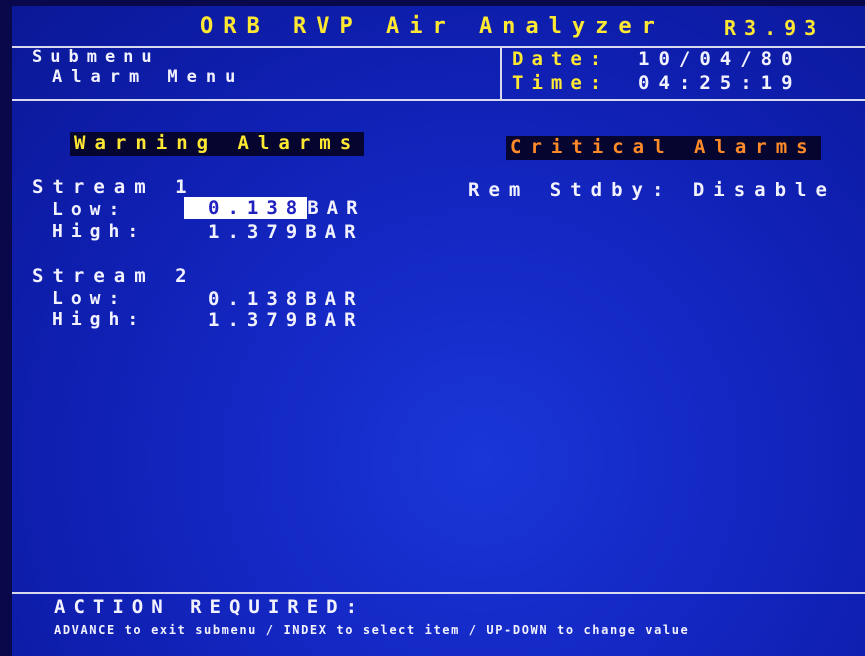 This screenshot has height=656, width=865. What do you see at coordinates (217, 144) in the screenshot?
I see `warning-alarms-header: Warning Alarms` at bounding box center [217, 144].